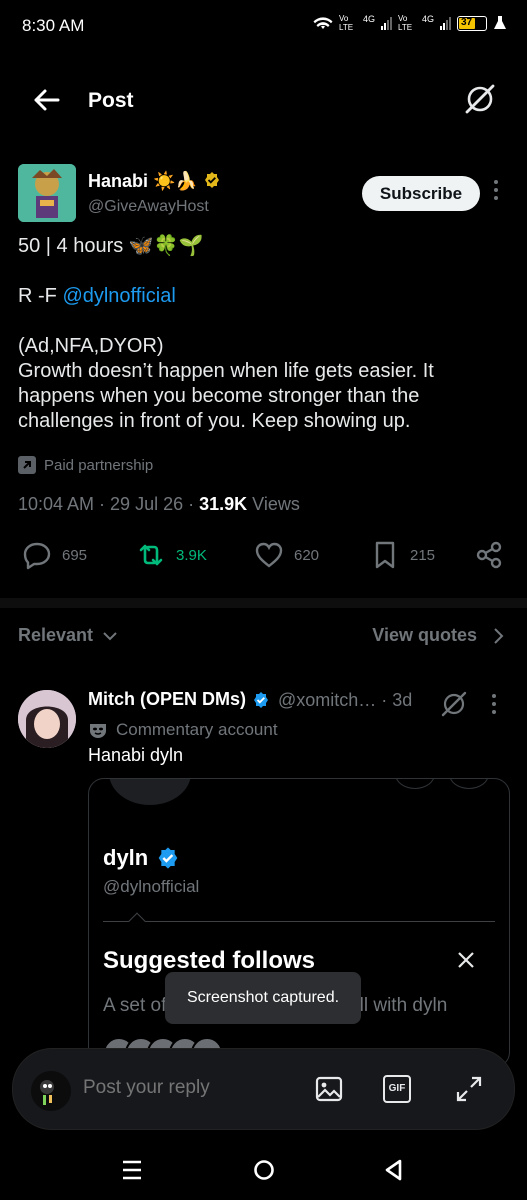 This screenshot has height=1200, width=527. I want to click on author-name: Hanabi ☀️🍌, so click(154, 181).